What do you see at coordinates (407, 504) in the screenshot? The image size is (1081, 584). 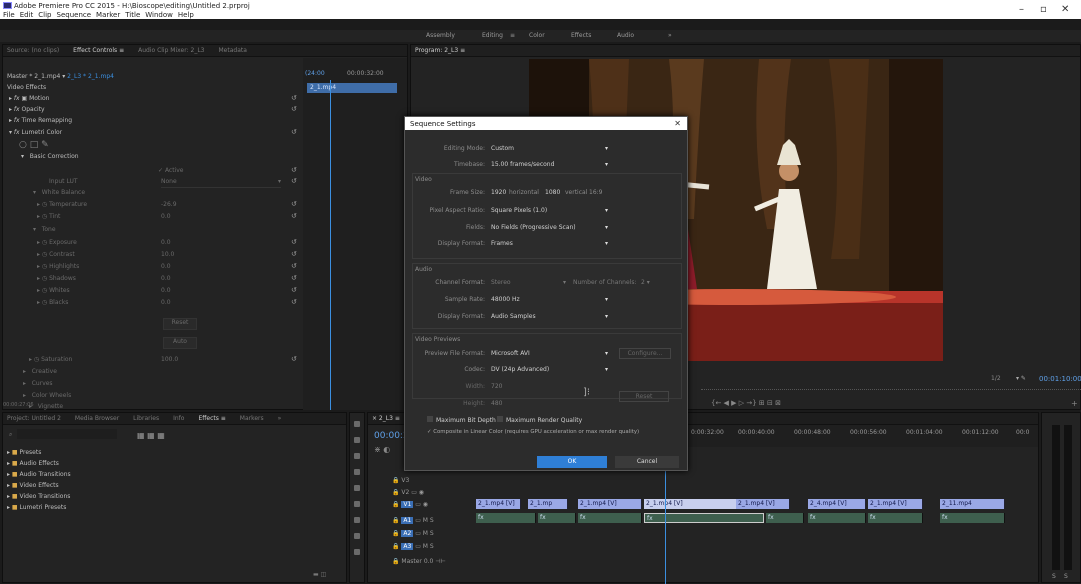 I see `track-label: V1` at bounding box center [407, 504].